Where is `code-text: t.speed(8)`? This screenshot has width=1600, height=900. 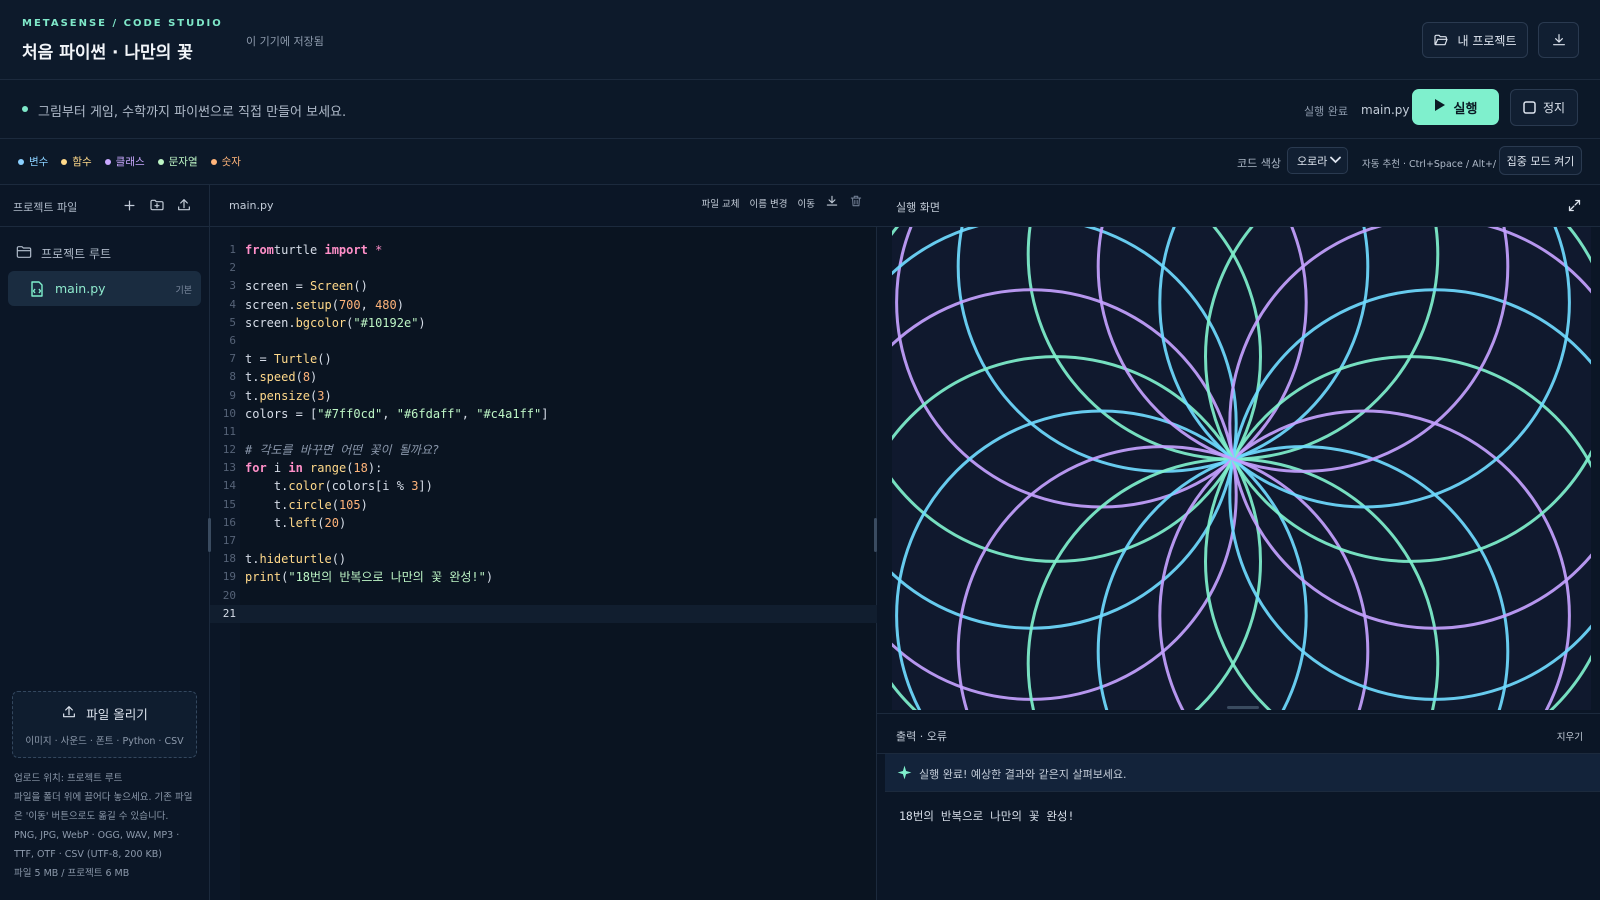 code-text: t.speed(8) is located at coordinates (281, 377).